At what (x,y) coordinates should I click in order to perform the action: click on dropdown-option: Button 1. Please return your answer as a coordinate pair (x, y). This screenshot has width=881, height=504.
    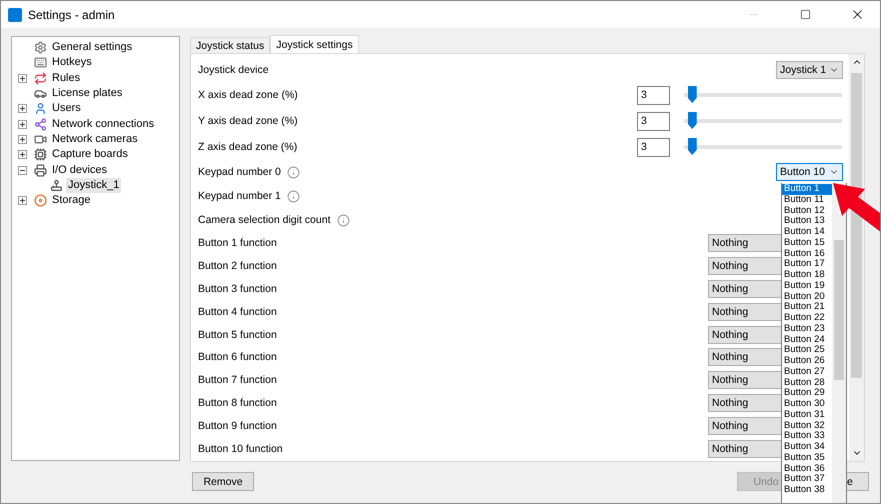
    Looking at the image, I should click on (807, 189).